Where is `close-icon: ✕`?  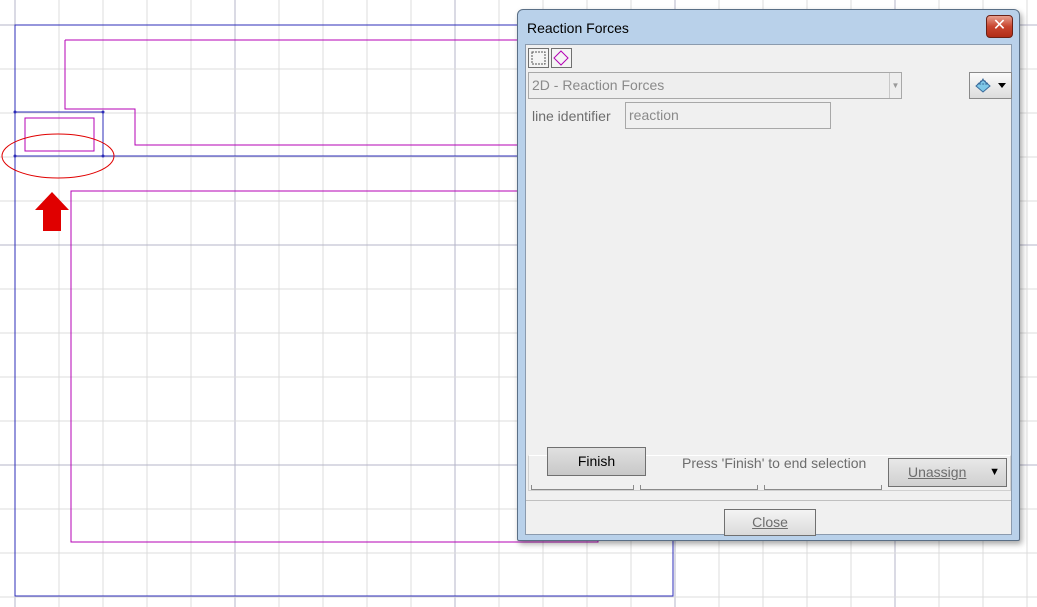
close-icon: ✕ is located at coordinates (999, 25).